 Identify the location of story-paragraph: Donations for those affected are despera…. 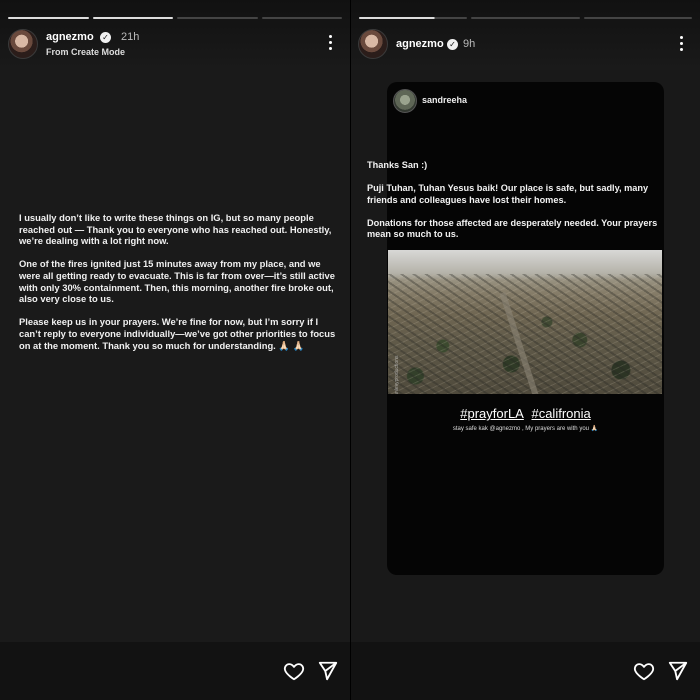
(512, 228).